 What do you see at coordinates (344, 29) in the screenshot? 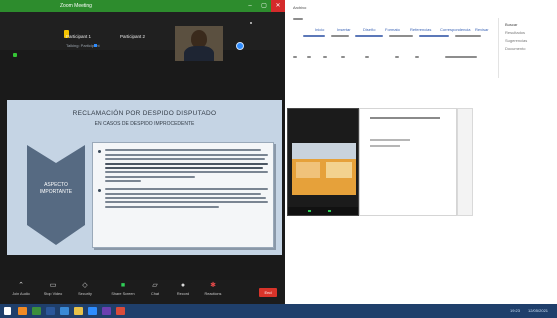
I see `ribbon-tab-insertar: Insertar` at bounding box center [344, 29].